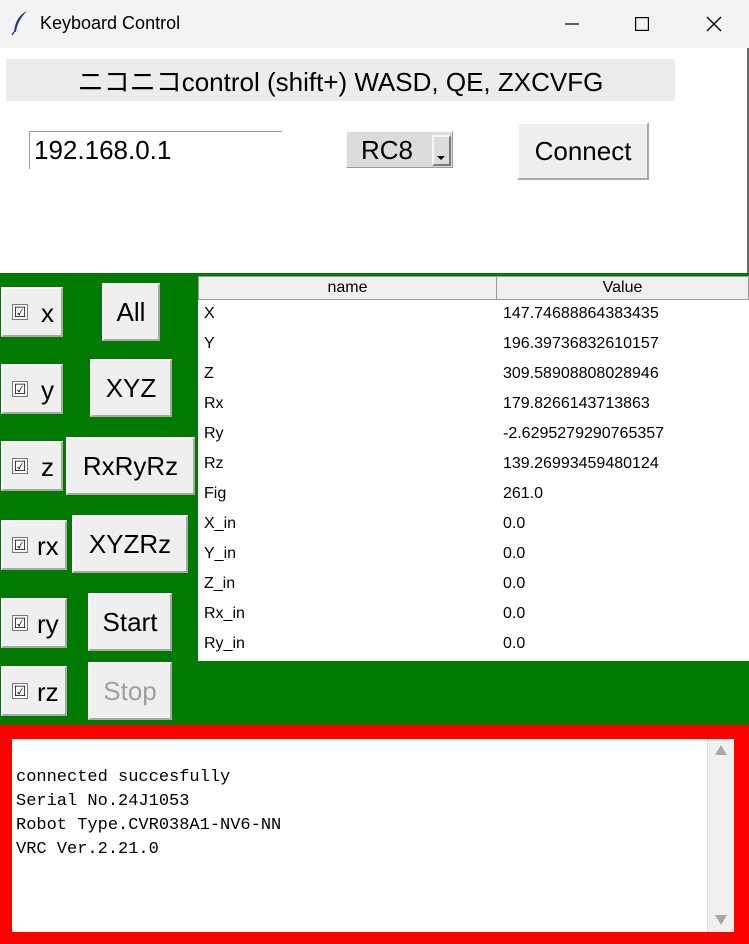 This screenshot has width=749, height=944. I want to click on table-row: Fig 261.0, so click(473, 495).